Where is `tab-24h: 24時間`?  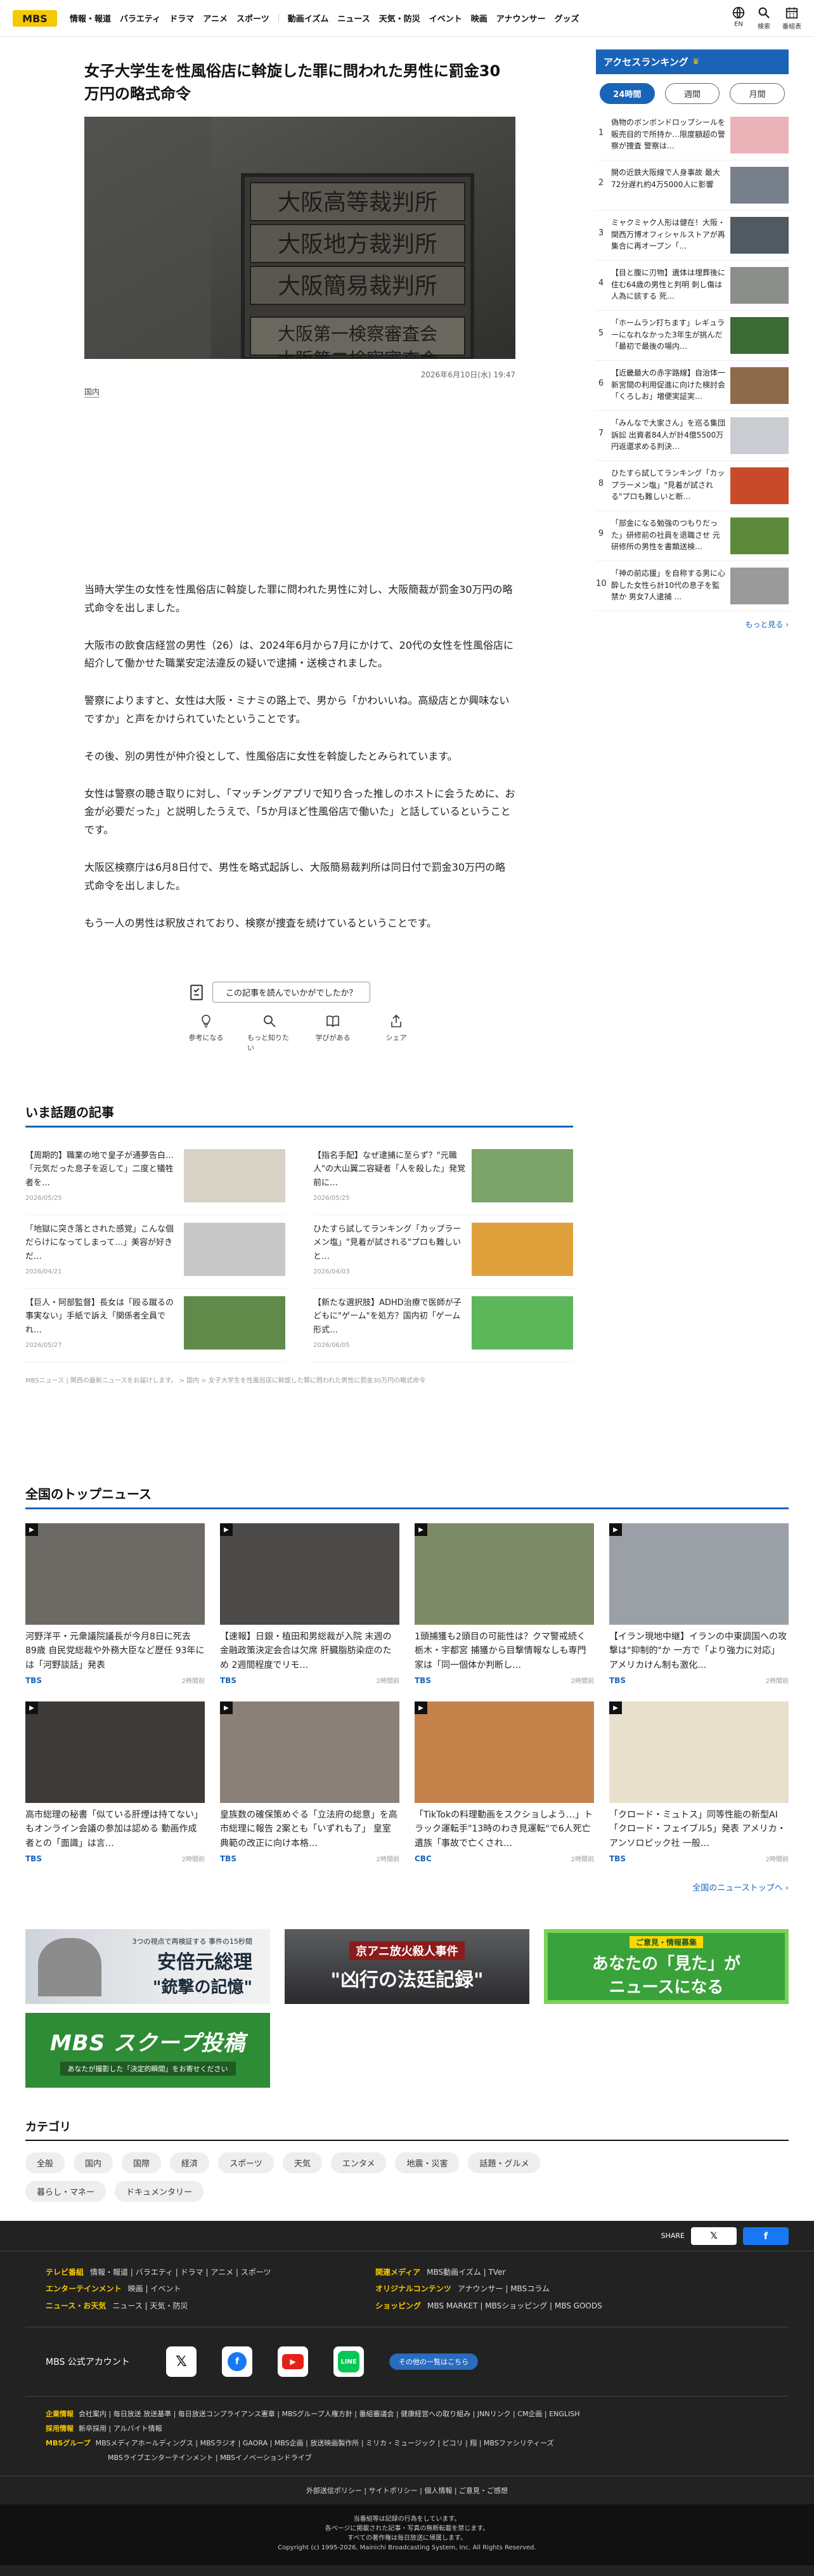 tab-24h: 24時間 is located at coordinates (627, 93).